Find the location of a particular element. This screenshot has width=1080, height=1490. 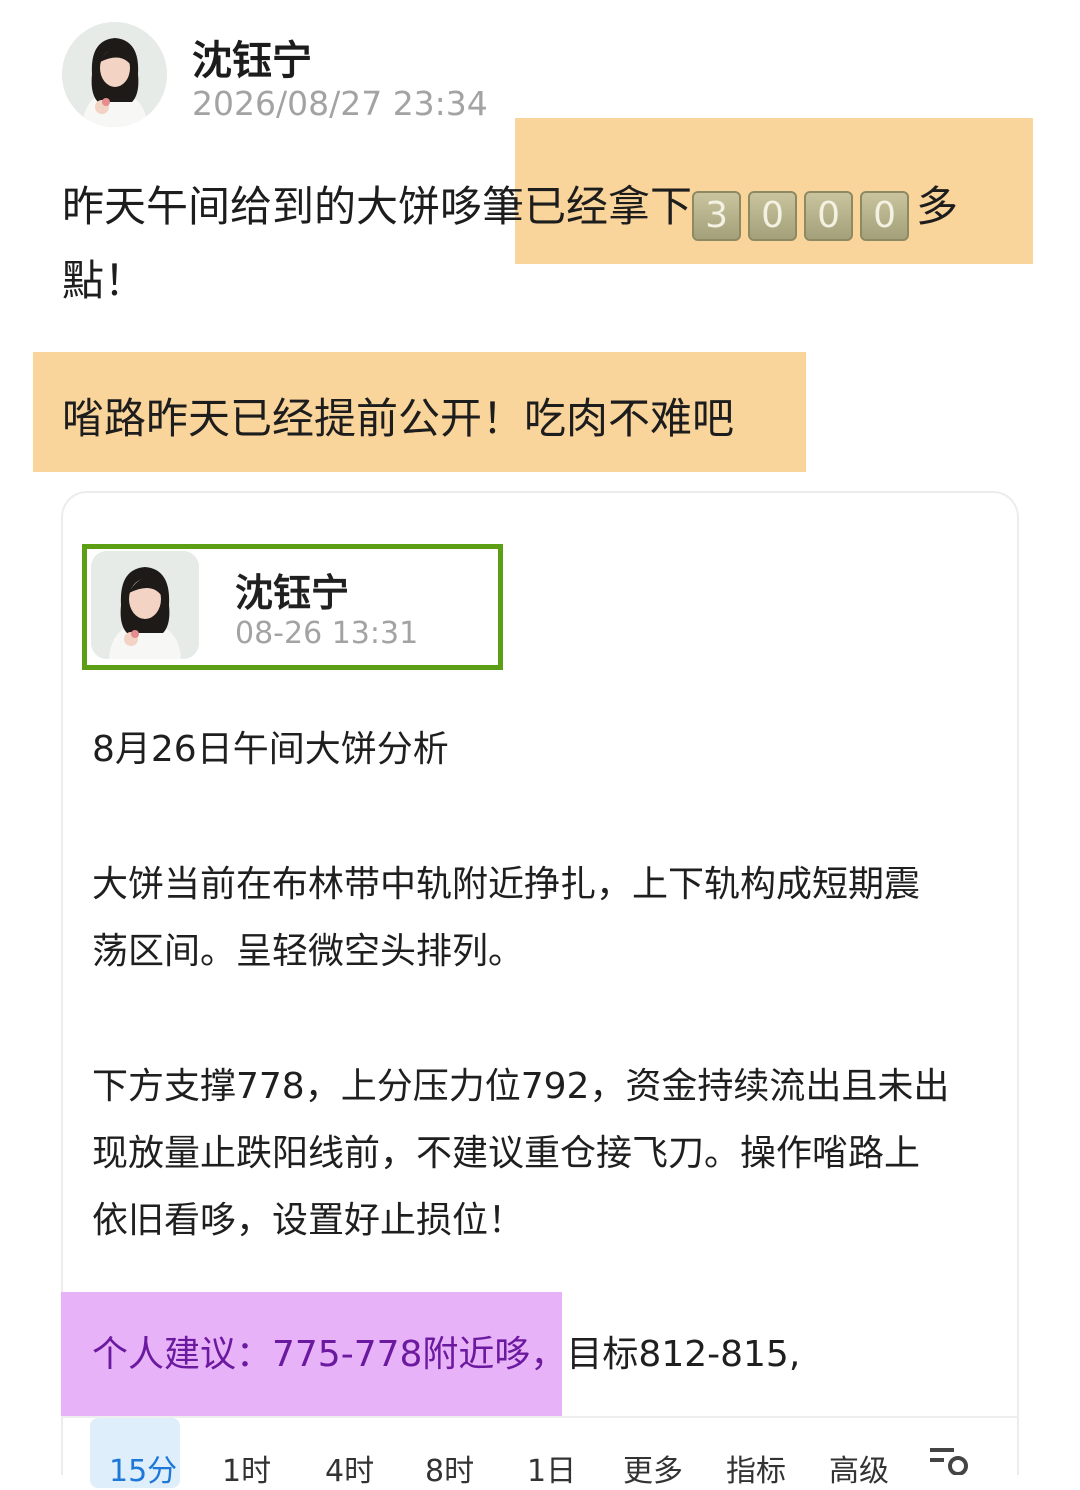

quoted-author-name: 沈钰宁 is located at coordinates (292, 589).